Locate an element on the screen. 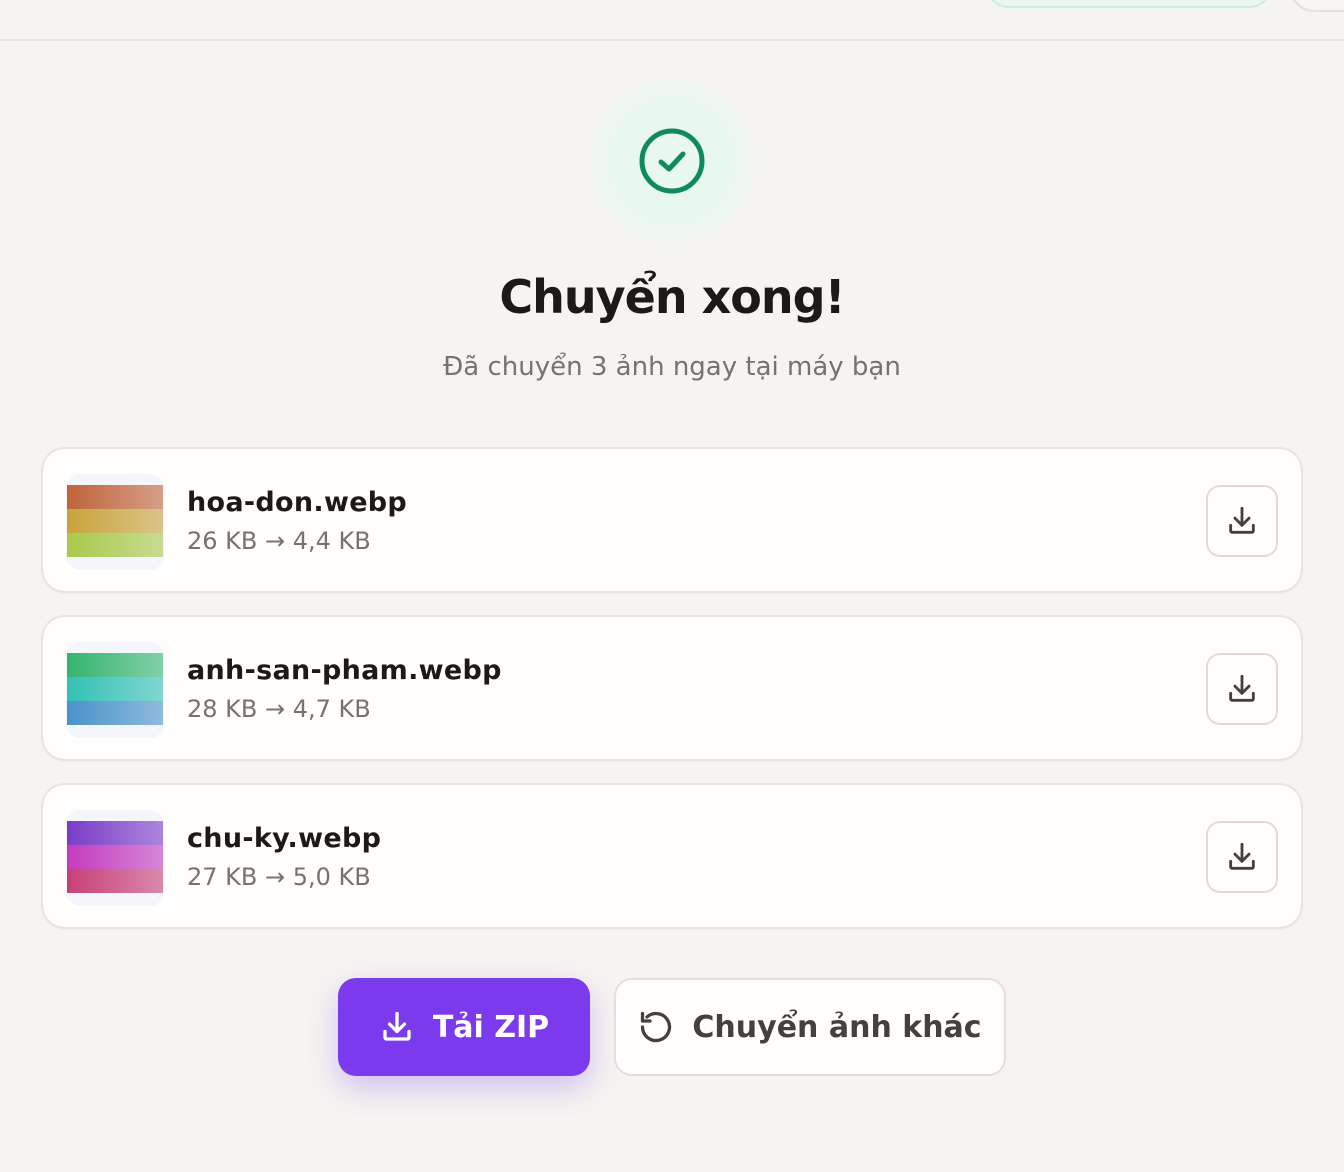 Image resolution: width=1344 pixels, height=1172 pixels. check-circle-icon is located at coordinates (672, 161).